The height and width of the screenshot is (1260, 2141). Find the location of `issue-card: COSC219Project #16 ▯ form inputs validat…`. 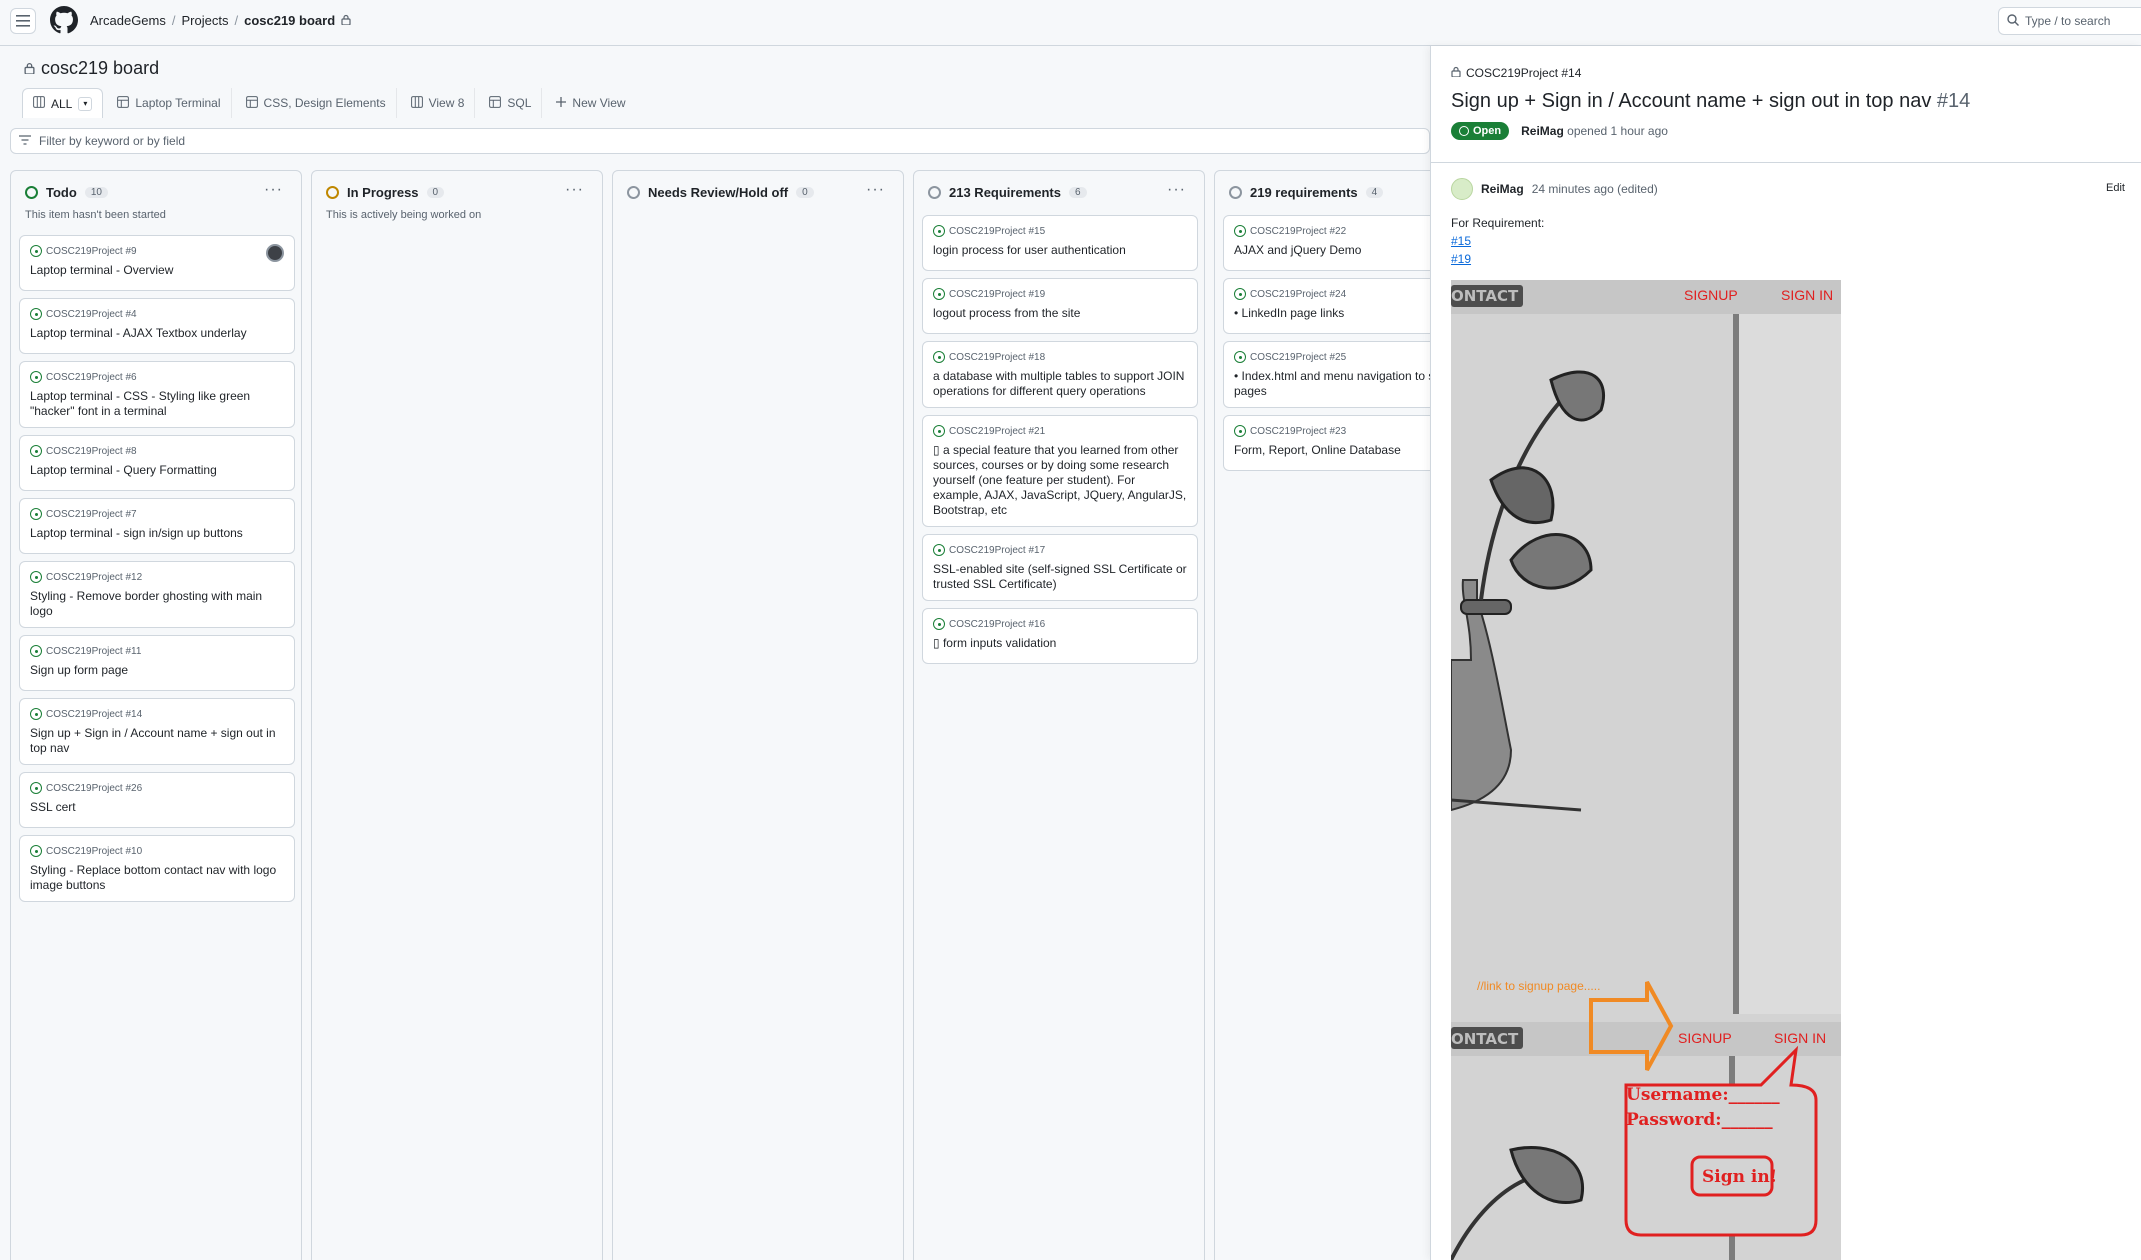

issue-card: COSC219Project #16 ▯ form inputs validat… is located at coordinates (1060, 636).